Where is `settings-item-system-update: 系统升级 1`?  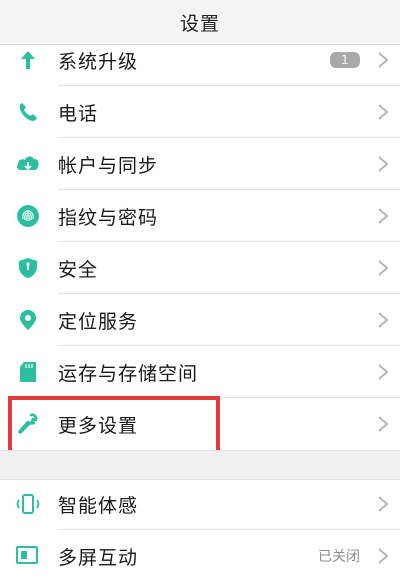
settings-item-system-update: 系统升级 1 is located at coordinates (200, 60).